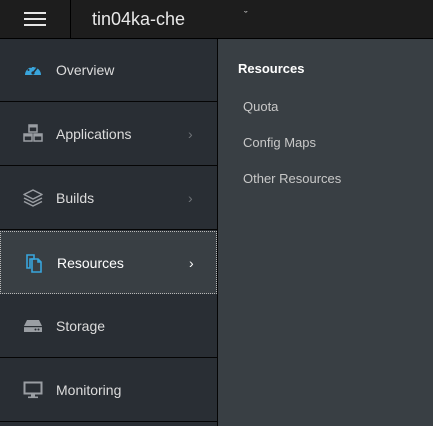  Describe the element at coordinates (260, 106) in the screenshot. I see `submenu-item-quota: Quota` at that location.